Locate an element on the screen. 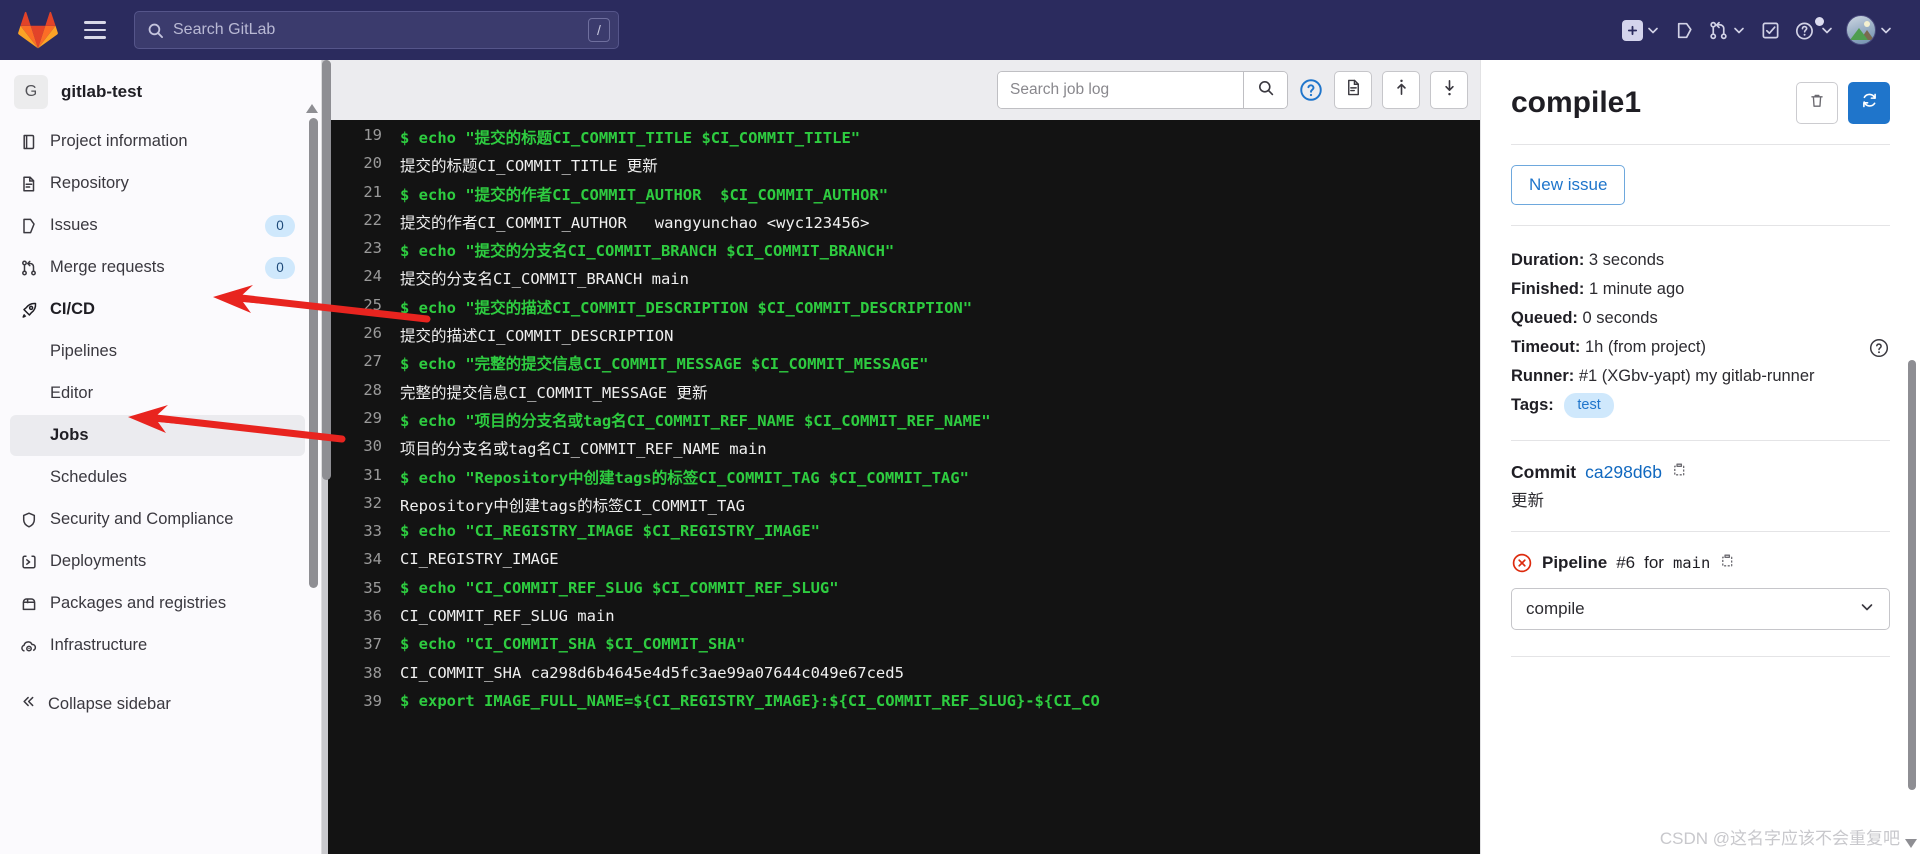  sidebar-item-repository: Repository is located at coordinates (157, 183).